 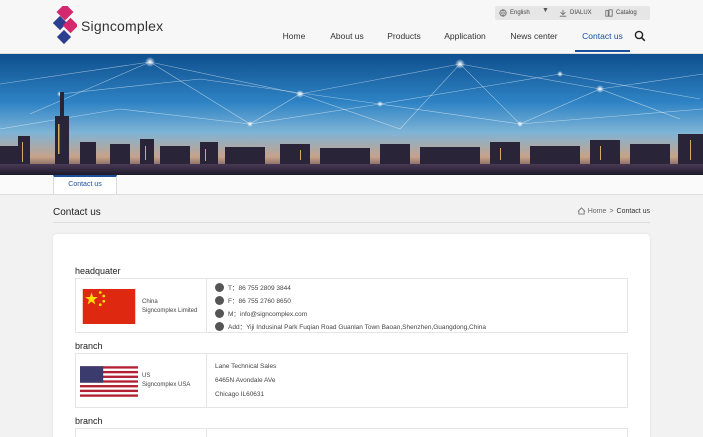 What do you see at coordinates (602, 40) in the screenshot?
I see `nav-contact-us: Contact us` at bounding box center [602, 40].